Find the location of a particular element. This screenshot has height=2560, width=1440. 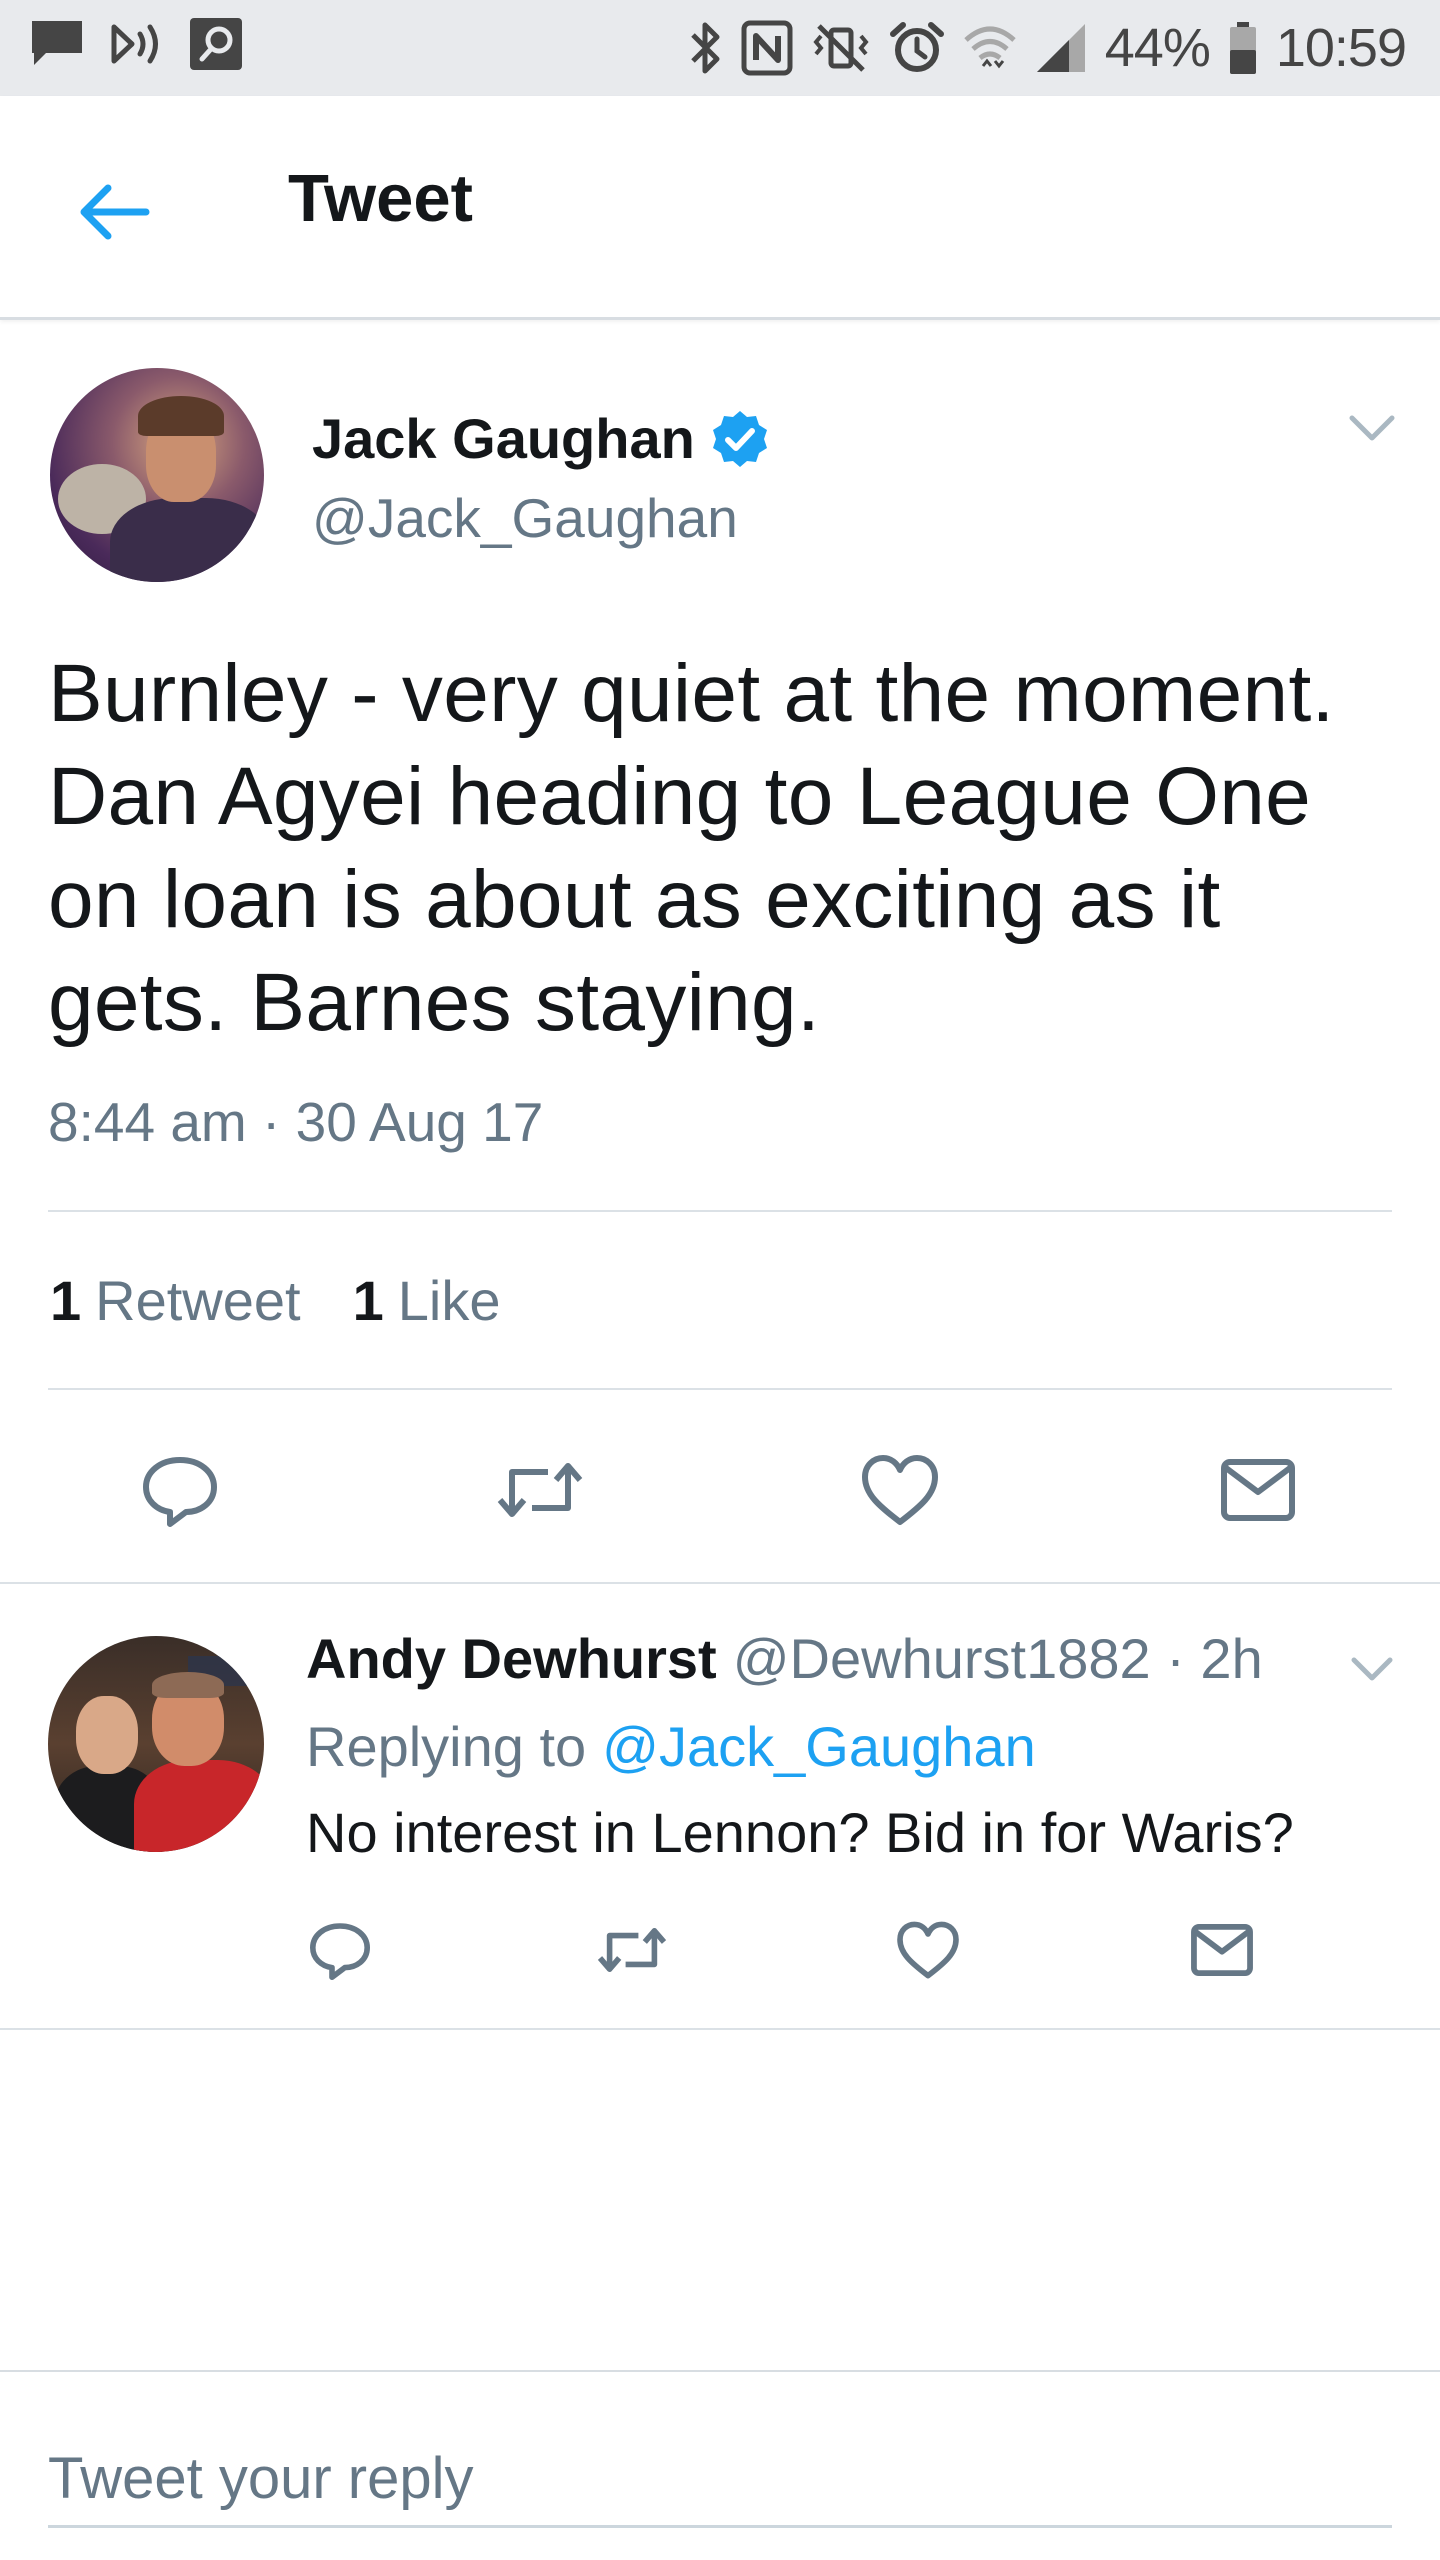

reply-header: Andy Dewhurst @Dewhurst1882 · 2h is located at coordinates (784, 1658).